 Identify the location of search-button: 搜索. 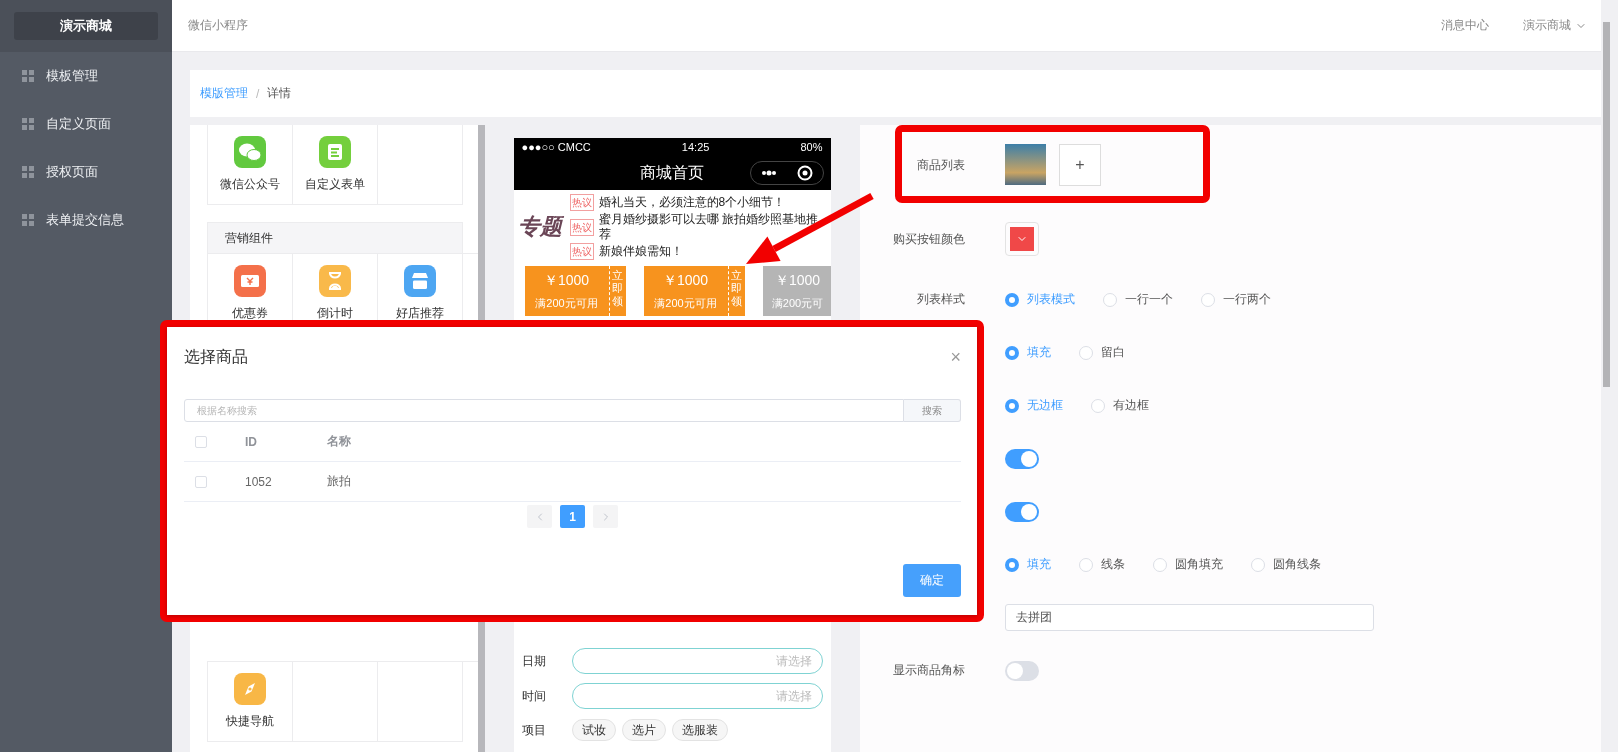
(932, 410).